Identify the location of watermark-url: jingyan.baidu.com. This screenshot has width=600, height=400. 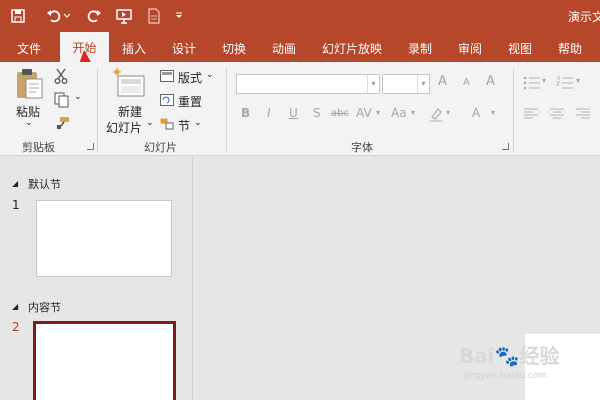
(506, 376).